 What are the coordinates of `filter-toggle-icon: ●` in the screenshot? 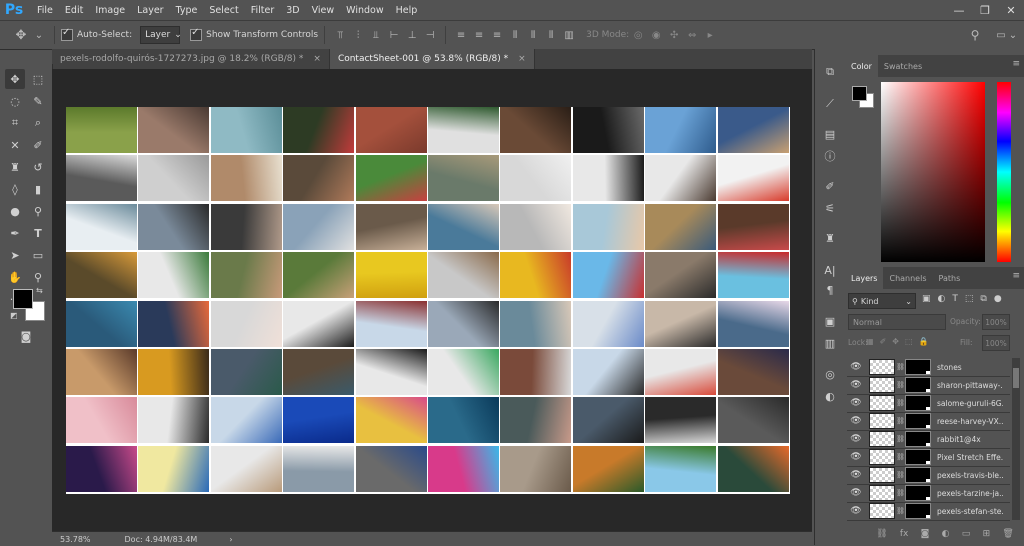 It's located at (998, 299).